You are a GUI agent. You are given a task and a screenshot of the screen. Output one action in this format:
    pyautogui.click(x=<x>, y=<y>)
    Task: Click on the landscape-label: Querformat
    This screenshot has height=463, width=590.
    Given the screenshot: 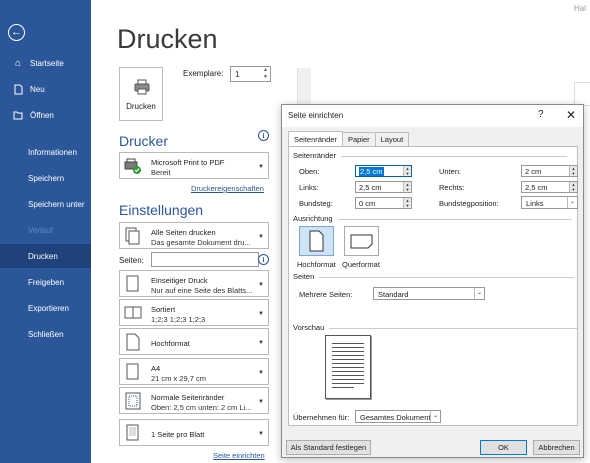 What is the action you would take?
    pyautogui.click(x=361, y=264)
    